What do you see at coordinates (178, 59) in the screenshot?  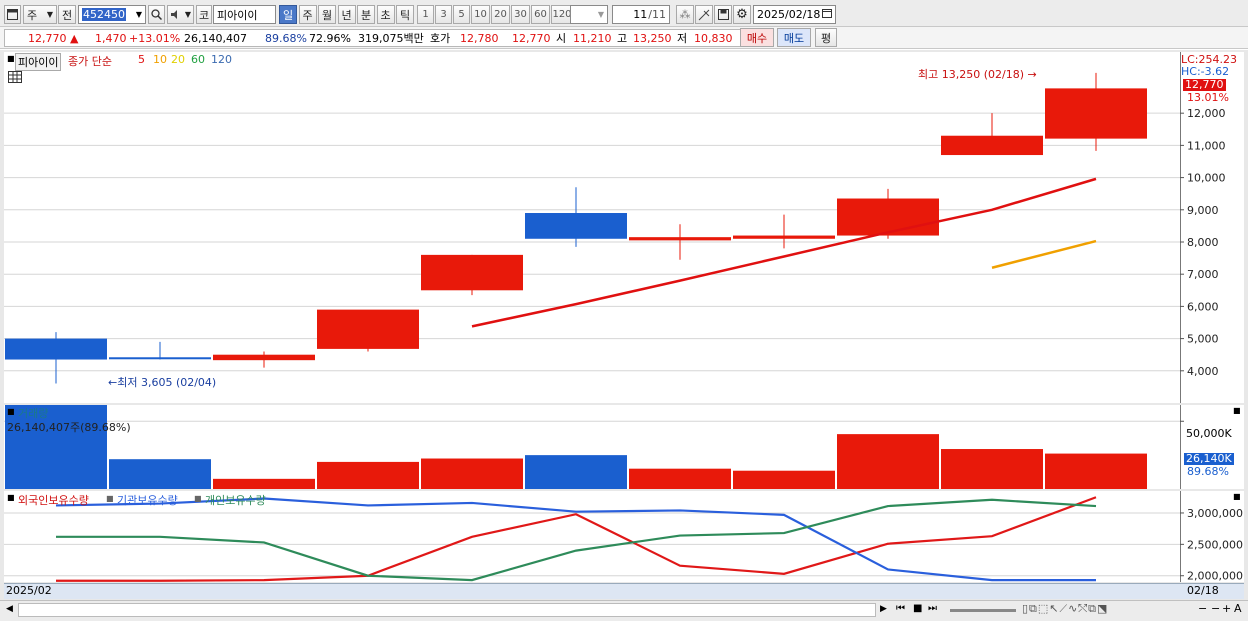 I see `ma-legend-20: 20` at bounding box center [178, 59].